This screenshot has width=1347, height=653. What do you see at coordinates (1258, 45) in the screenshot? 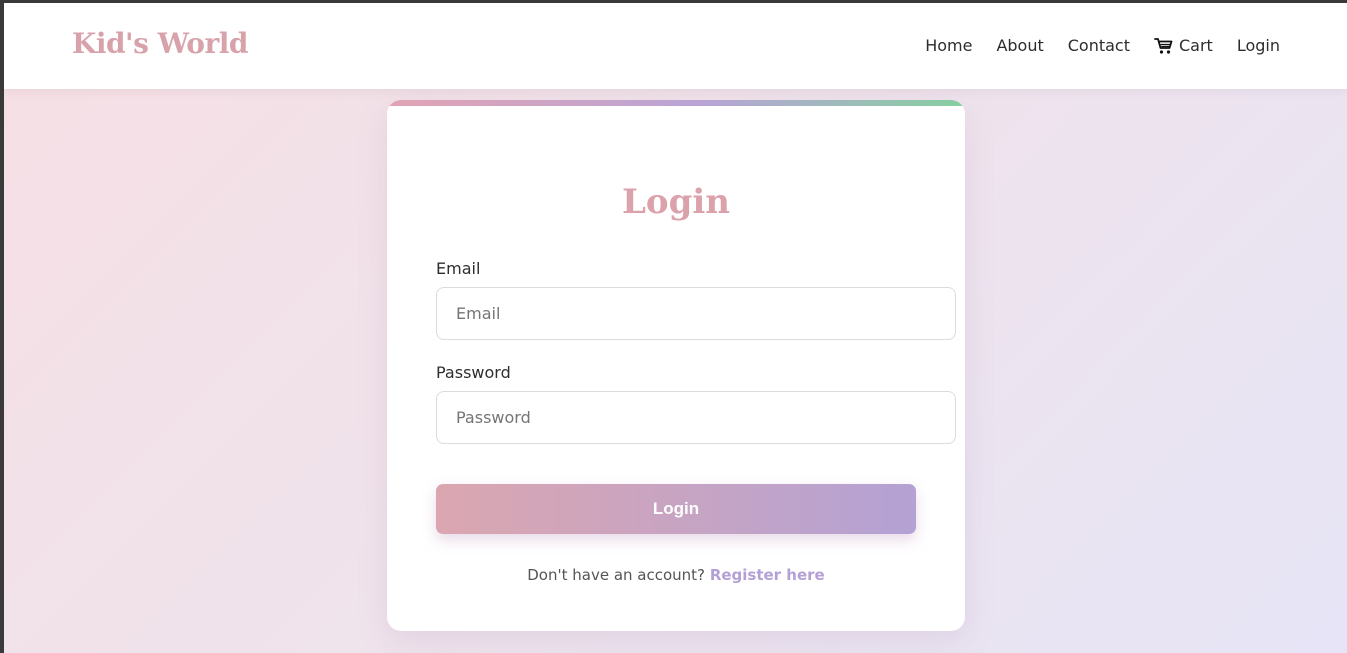
I see `nav-login-link: Login` at bounding box center [1258, 45].